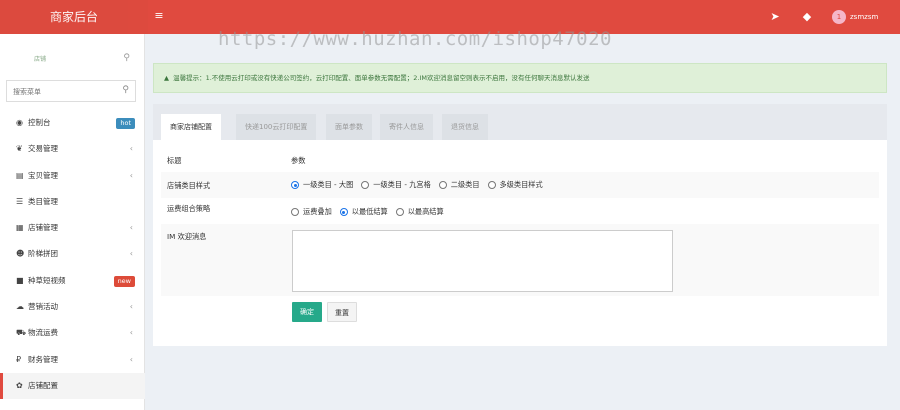  I want to click on radio-option: 二级类目, so click(459, 185).